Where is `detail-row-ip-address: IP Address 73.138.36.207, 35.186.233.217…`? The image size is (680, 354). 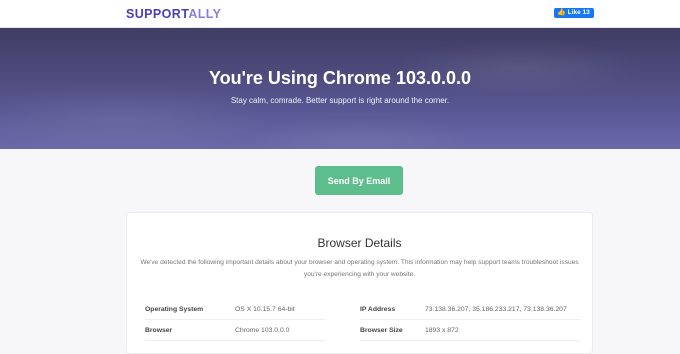 detail-row-ip-address: IP Address 73.138.36.207, 35.186.233.217… is located at coordinates (470, 309).